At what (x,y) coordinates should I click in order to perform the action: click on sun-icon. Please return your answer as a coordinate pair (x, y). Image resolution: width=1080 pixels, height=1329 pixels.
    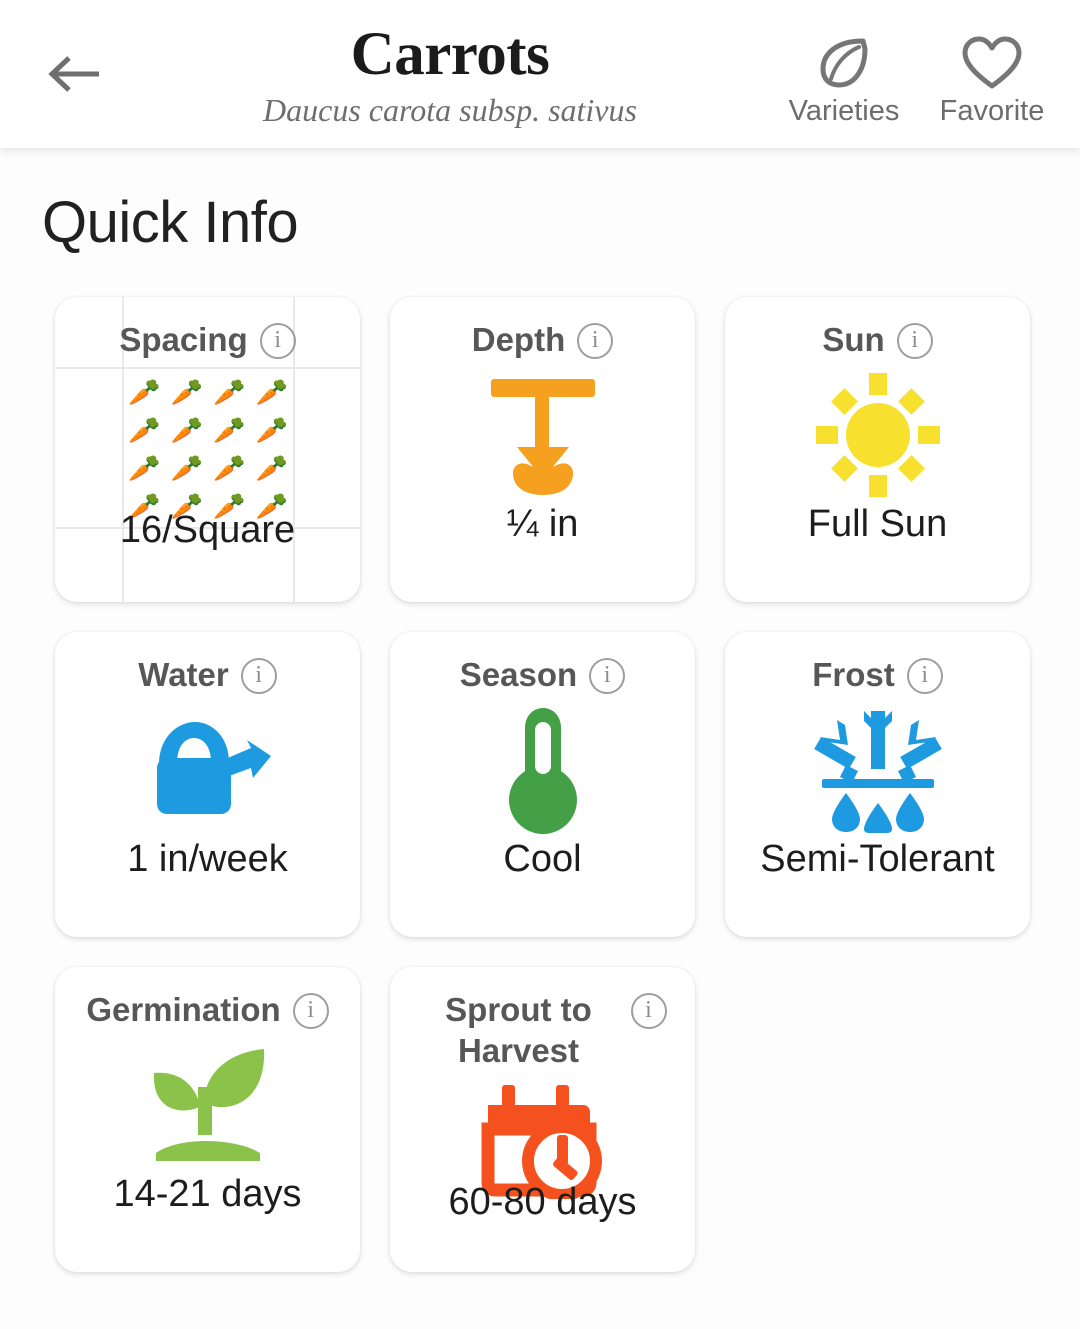
    Looking at the image, I should click on (877, 435).